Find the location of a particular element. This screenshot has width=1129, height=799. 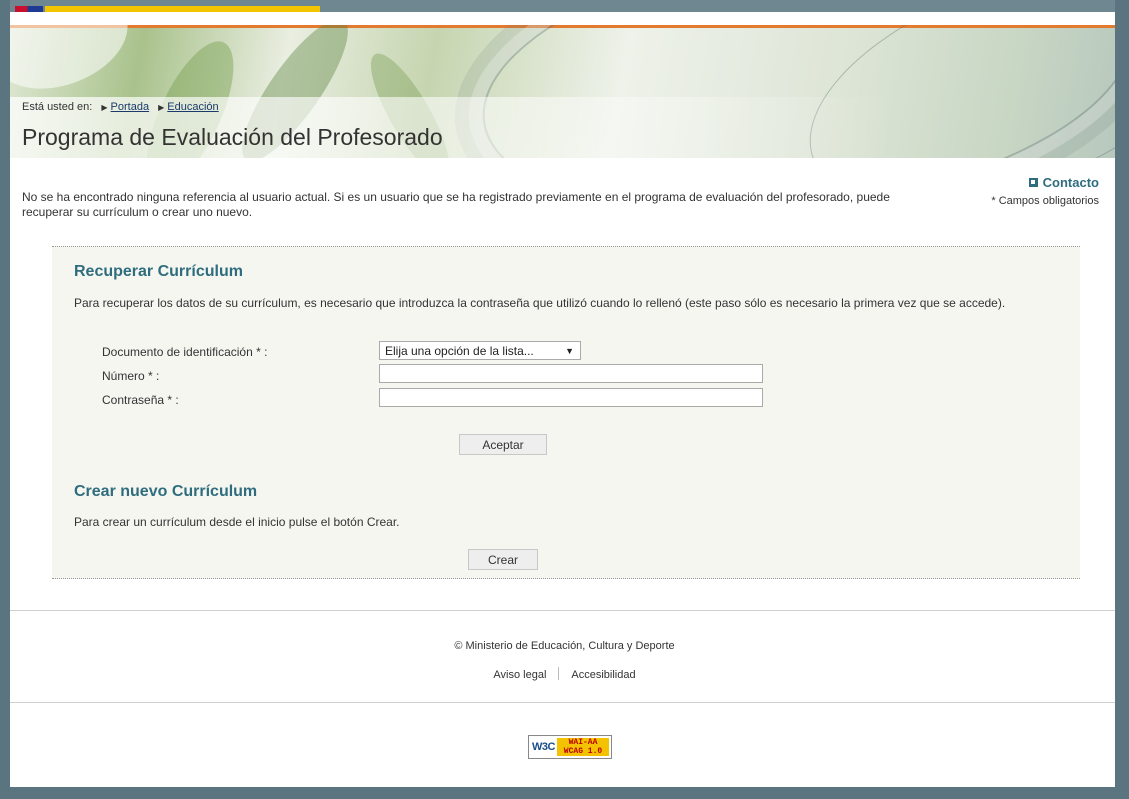

contact-label: Contacto is located at coordinates (1070, 182).